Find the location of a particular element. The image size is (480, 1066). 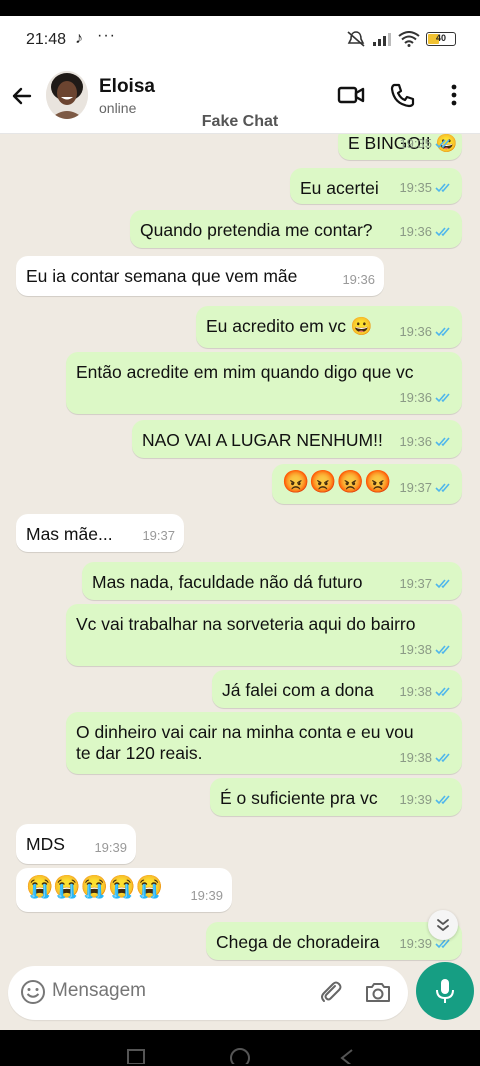

message-outgoing: Mas nada, faculdade não dá futuro 19:37 is located at coordinates (272, 581).